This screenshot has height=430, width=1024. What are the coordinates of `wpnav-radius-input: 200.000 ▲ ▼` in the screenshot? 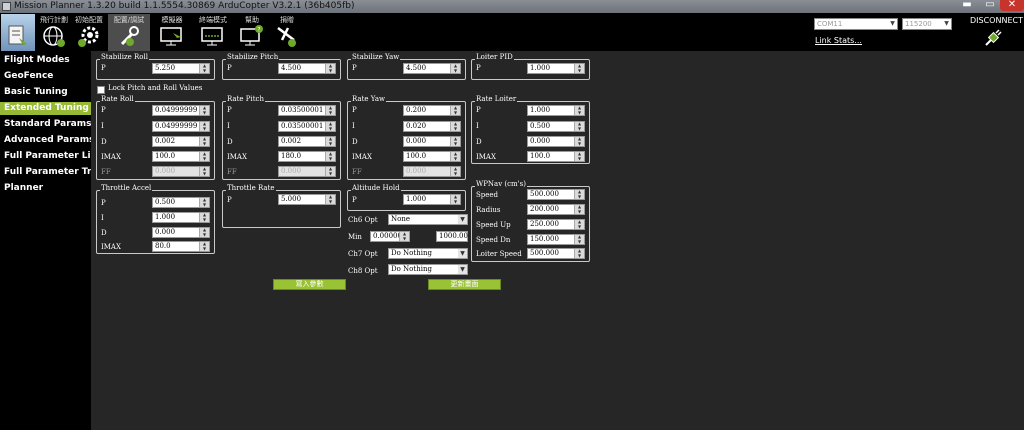 It's located at (556, 209).